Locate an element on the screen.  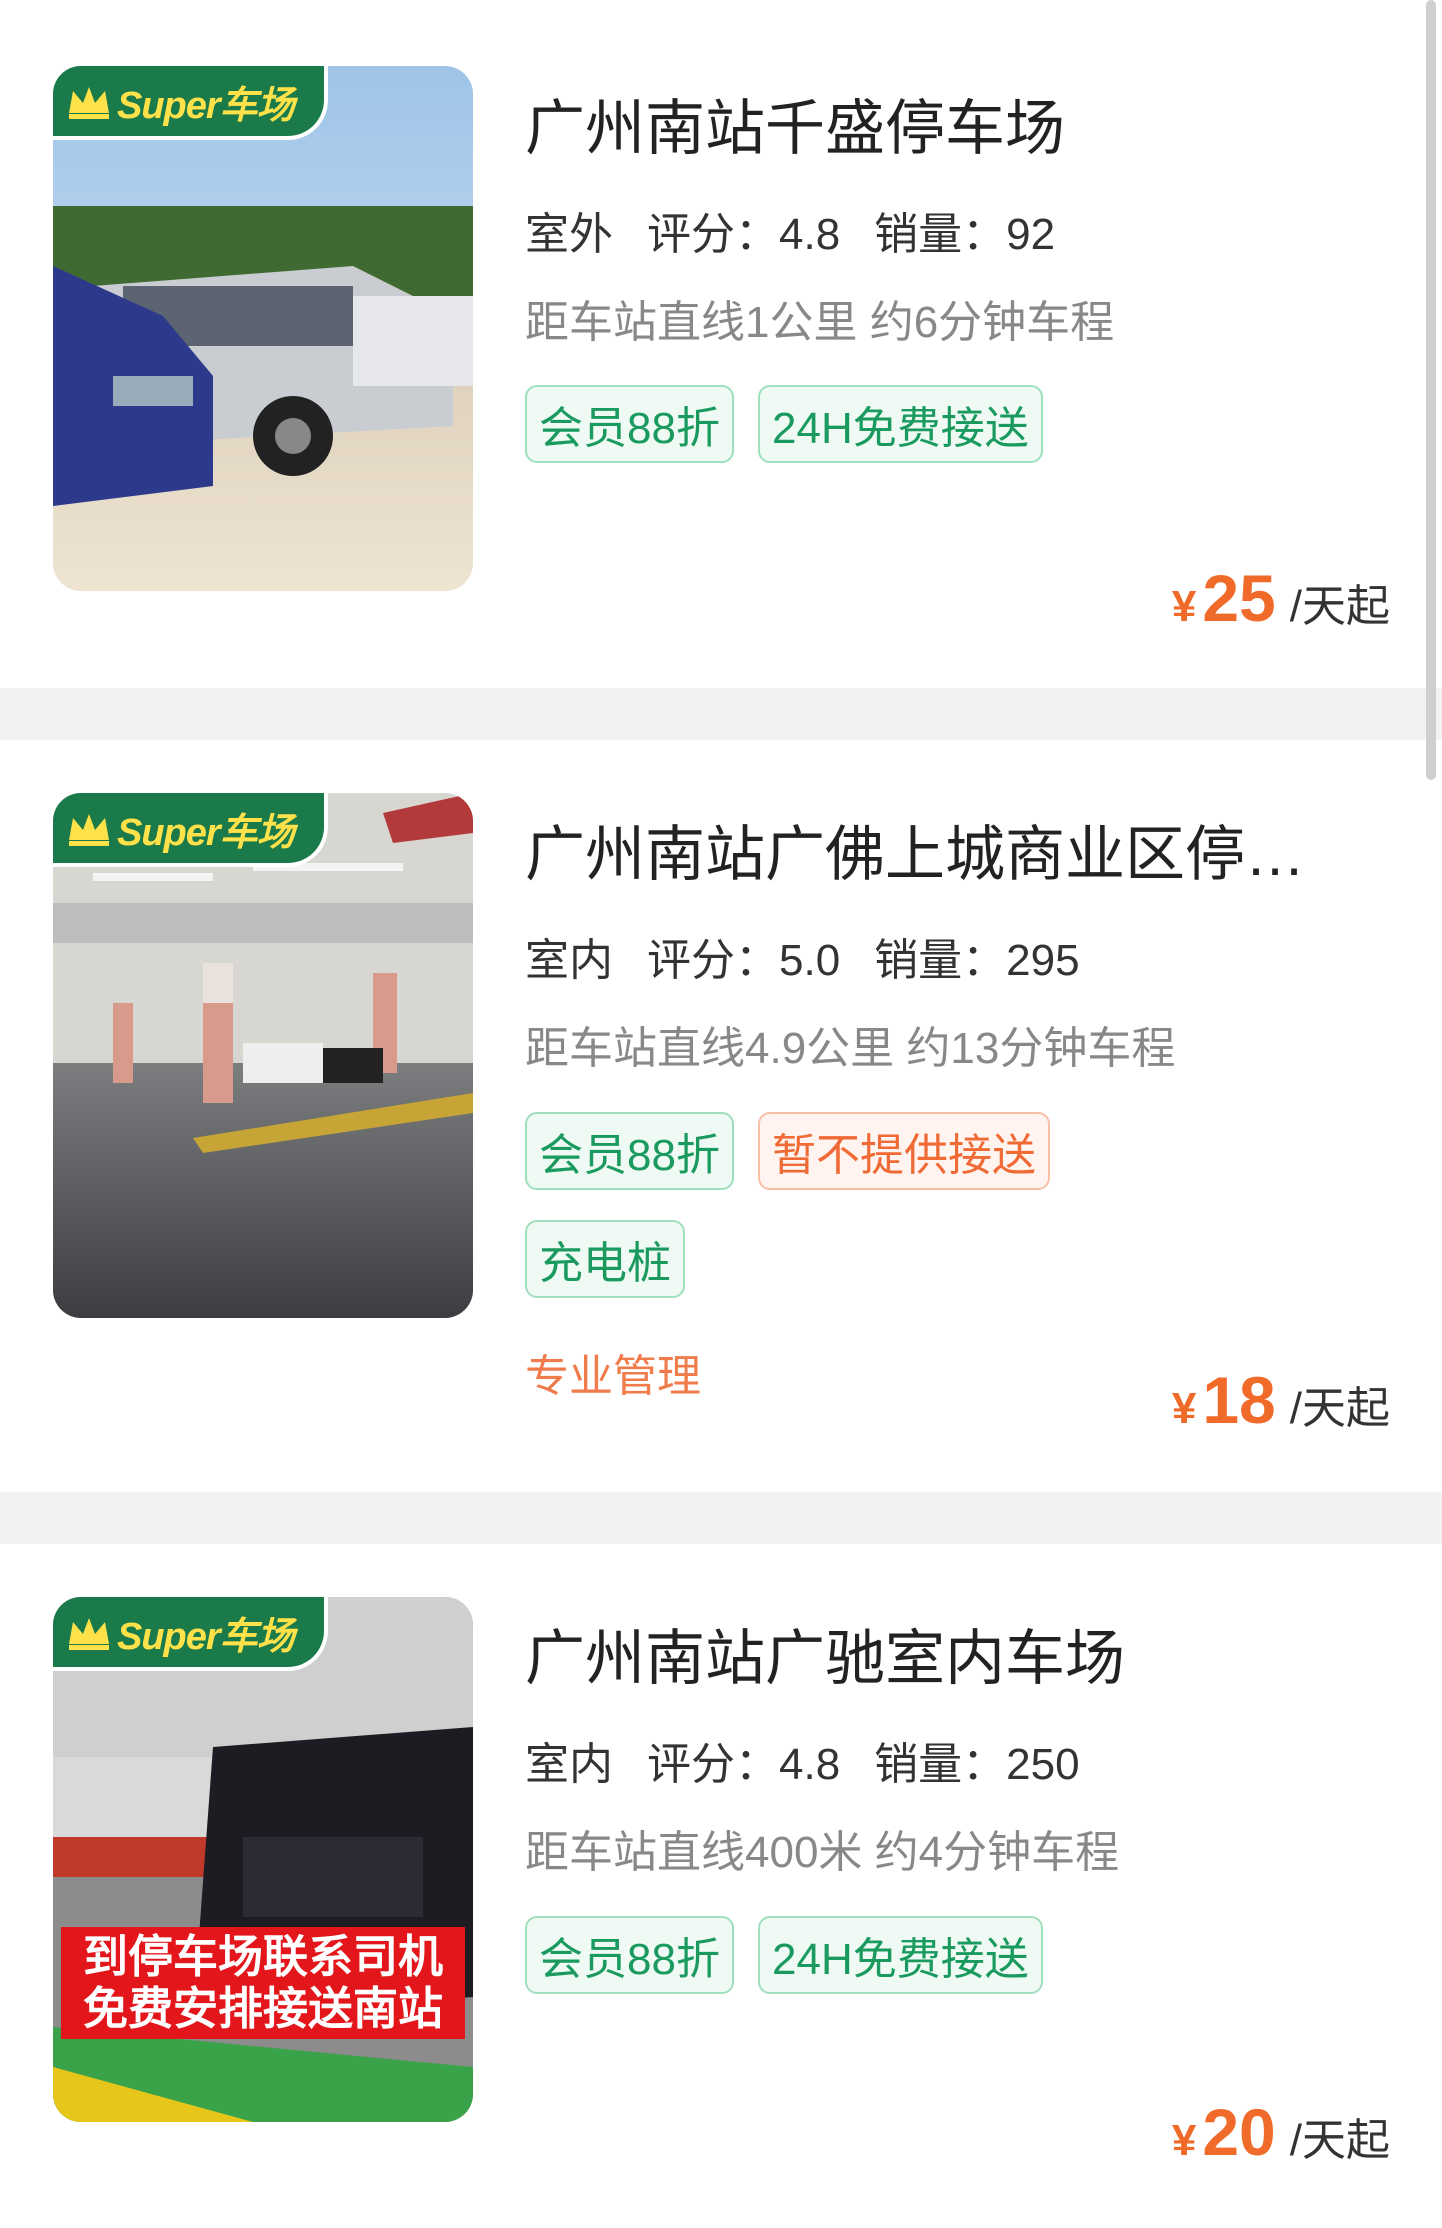
listing-title: 广州南站广佛上城商业区停车场 is located at coordinates (915, 849).